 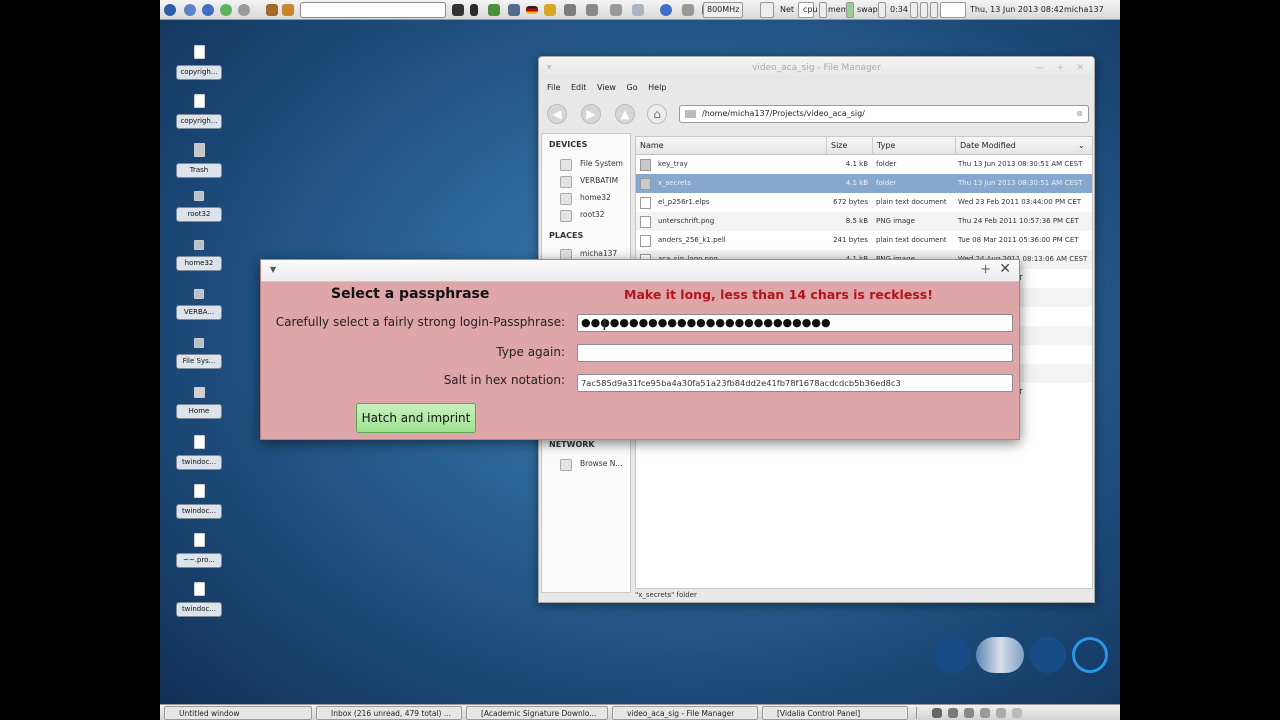 What do you see at coordinates (373, 10) in the screenshot?
I see `launcher-search-input` at bounding box center [373, 10].